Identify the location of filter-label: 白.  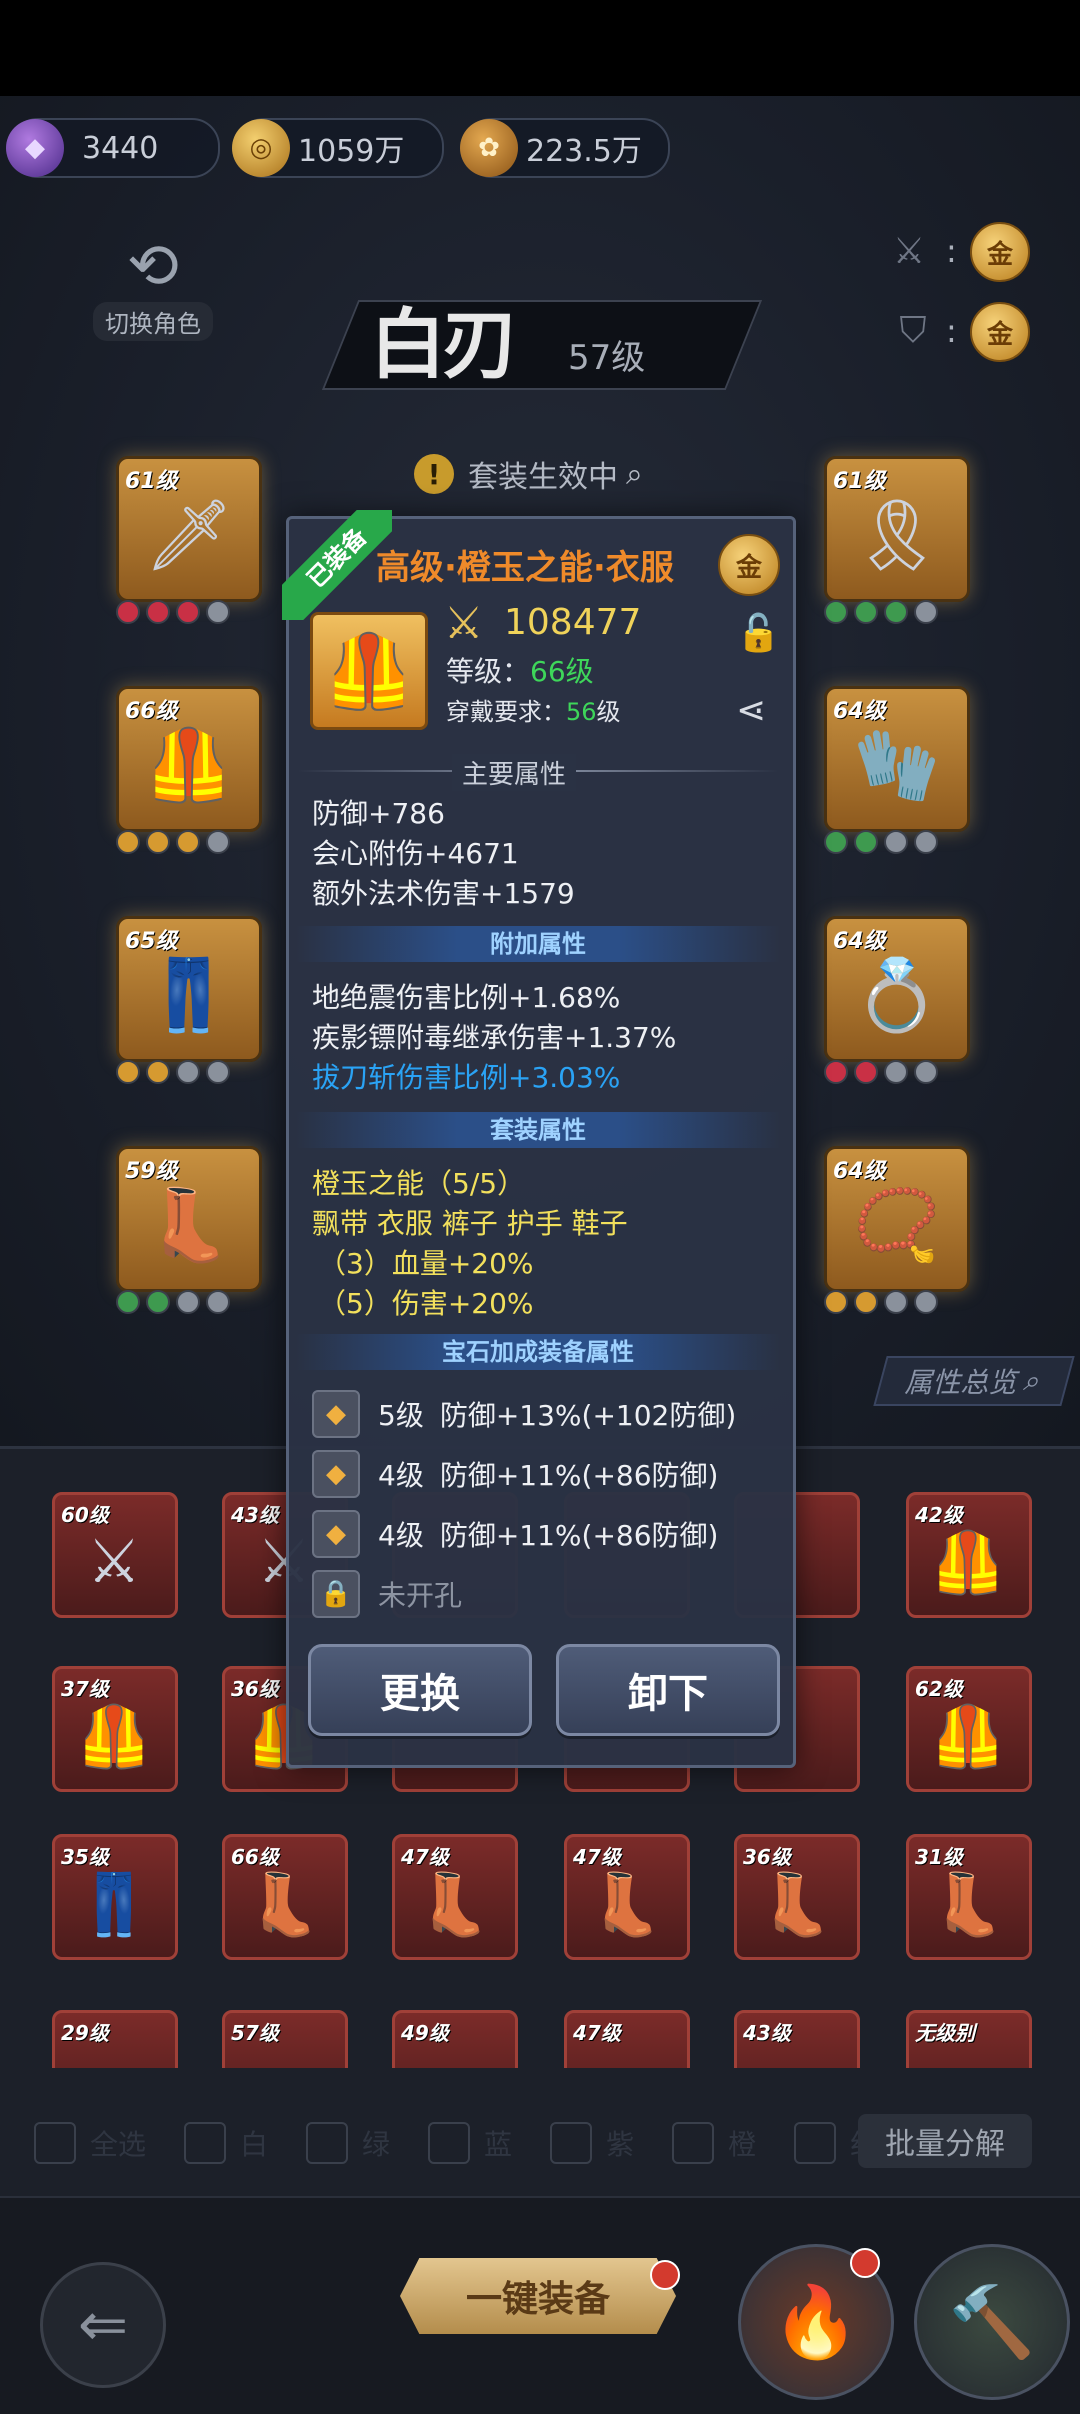
(254, 2144).